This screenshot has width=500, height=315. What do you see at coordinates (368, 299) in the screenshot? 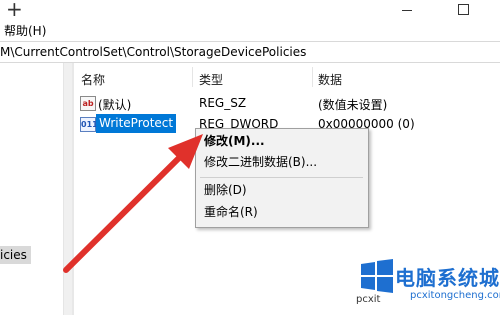
I see `watermark-prefix: pcxit` at bounding box center [368, 299].